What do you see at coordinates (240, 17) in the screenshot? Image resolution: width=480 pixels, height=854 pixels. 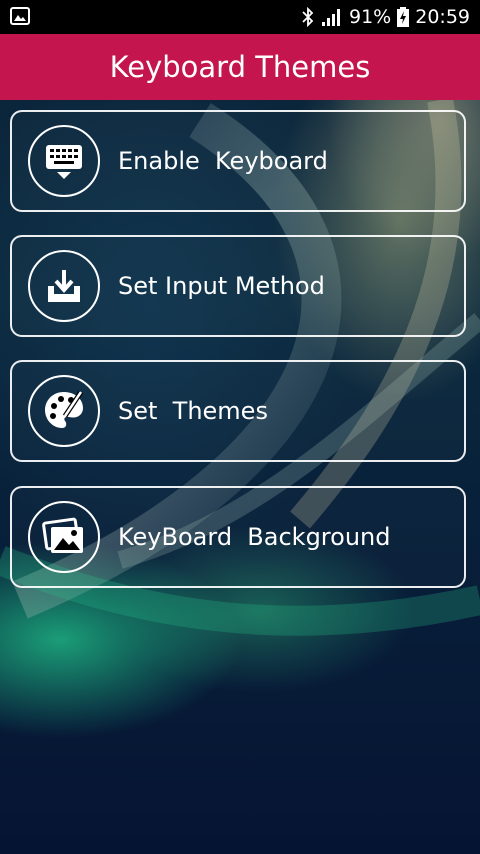 I see `status-bar: 91% 20:59` at bounding box center [240, 17].